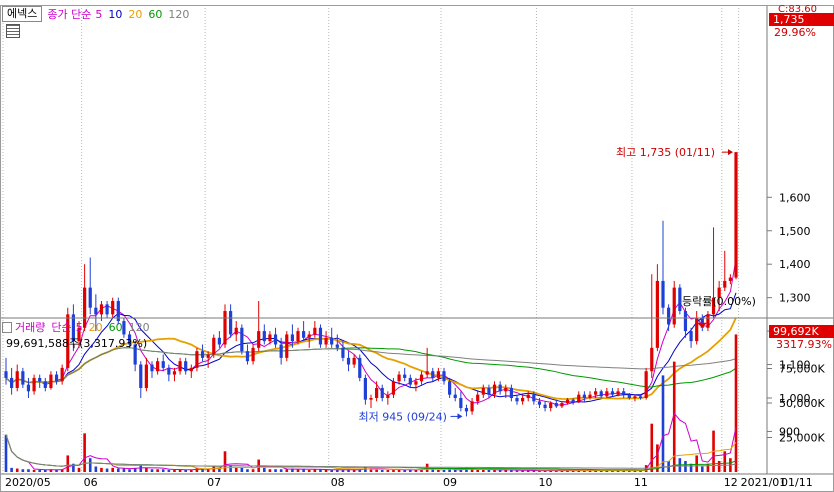  What do you see at coordinates (795, 298) in the screenshot?
I see `price-tick-label: 1,300` at bounding box center [795, 298].